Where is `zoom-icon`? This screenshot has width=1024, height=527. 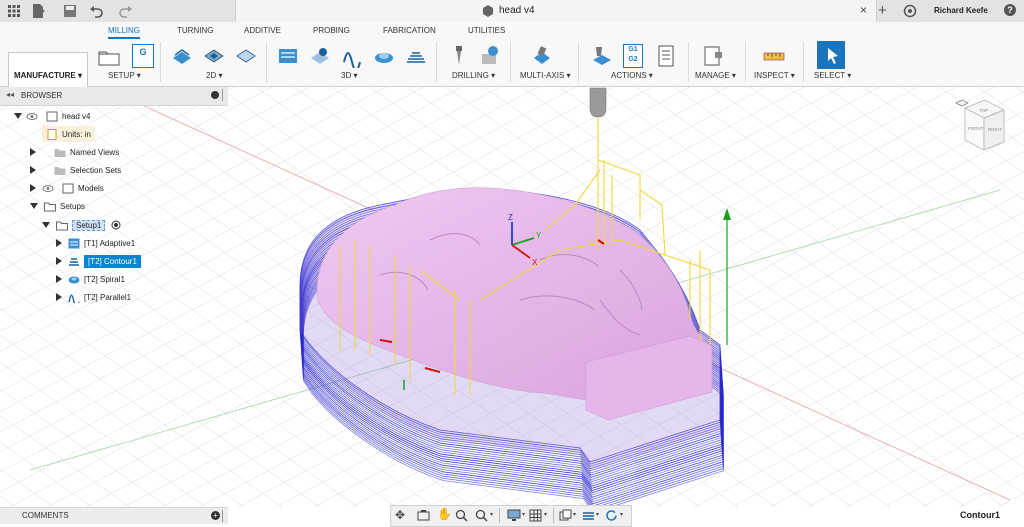 zoom-icon is located at coordinates (461, 515).